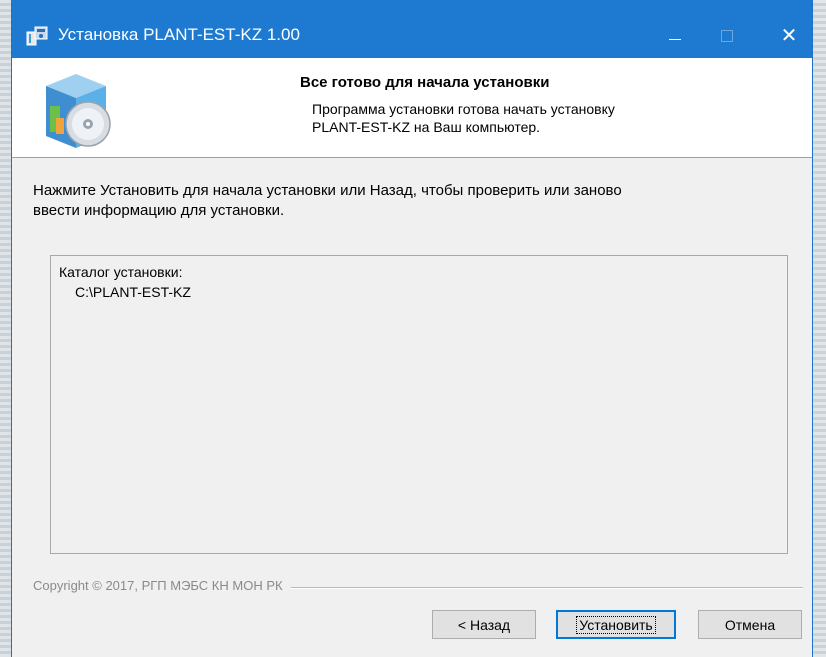  I want to click on install-button: Установить, so click(616, 624).